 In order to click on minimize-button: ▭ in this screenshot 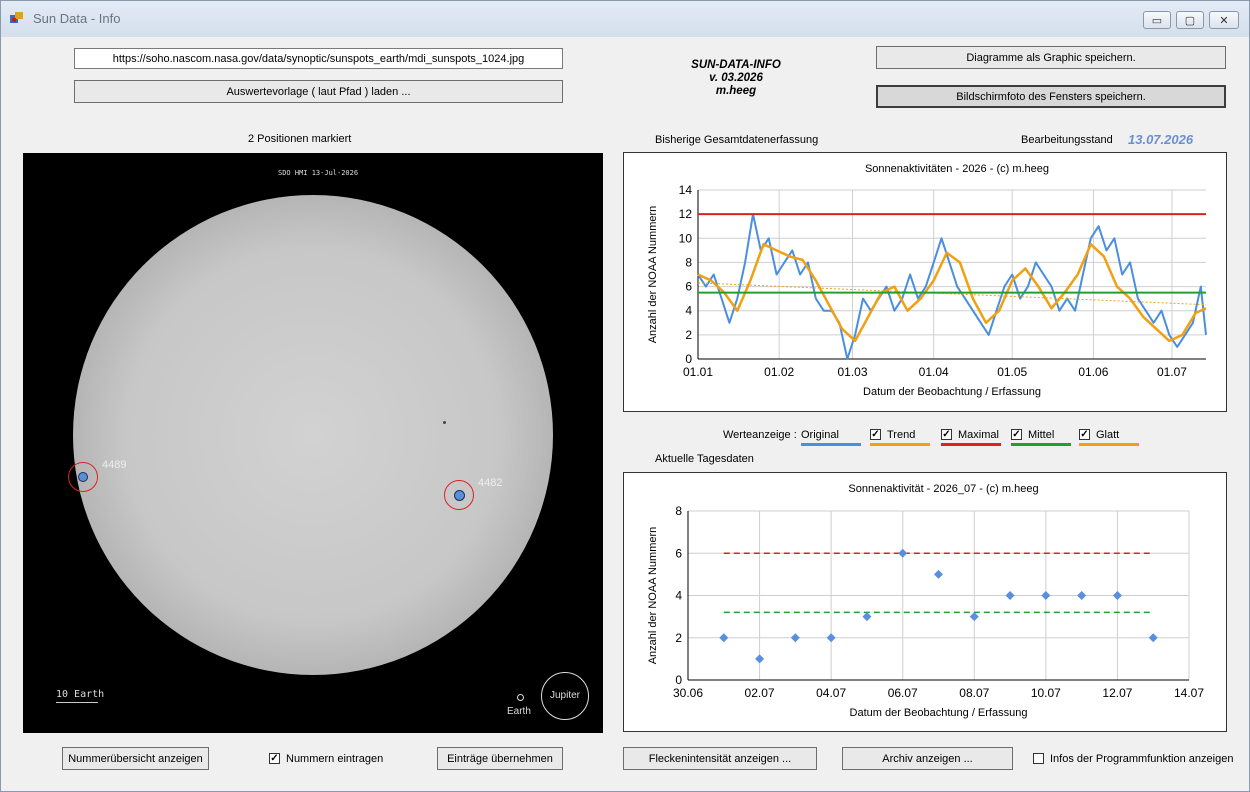, I will do `click(1157, 20)`.